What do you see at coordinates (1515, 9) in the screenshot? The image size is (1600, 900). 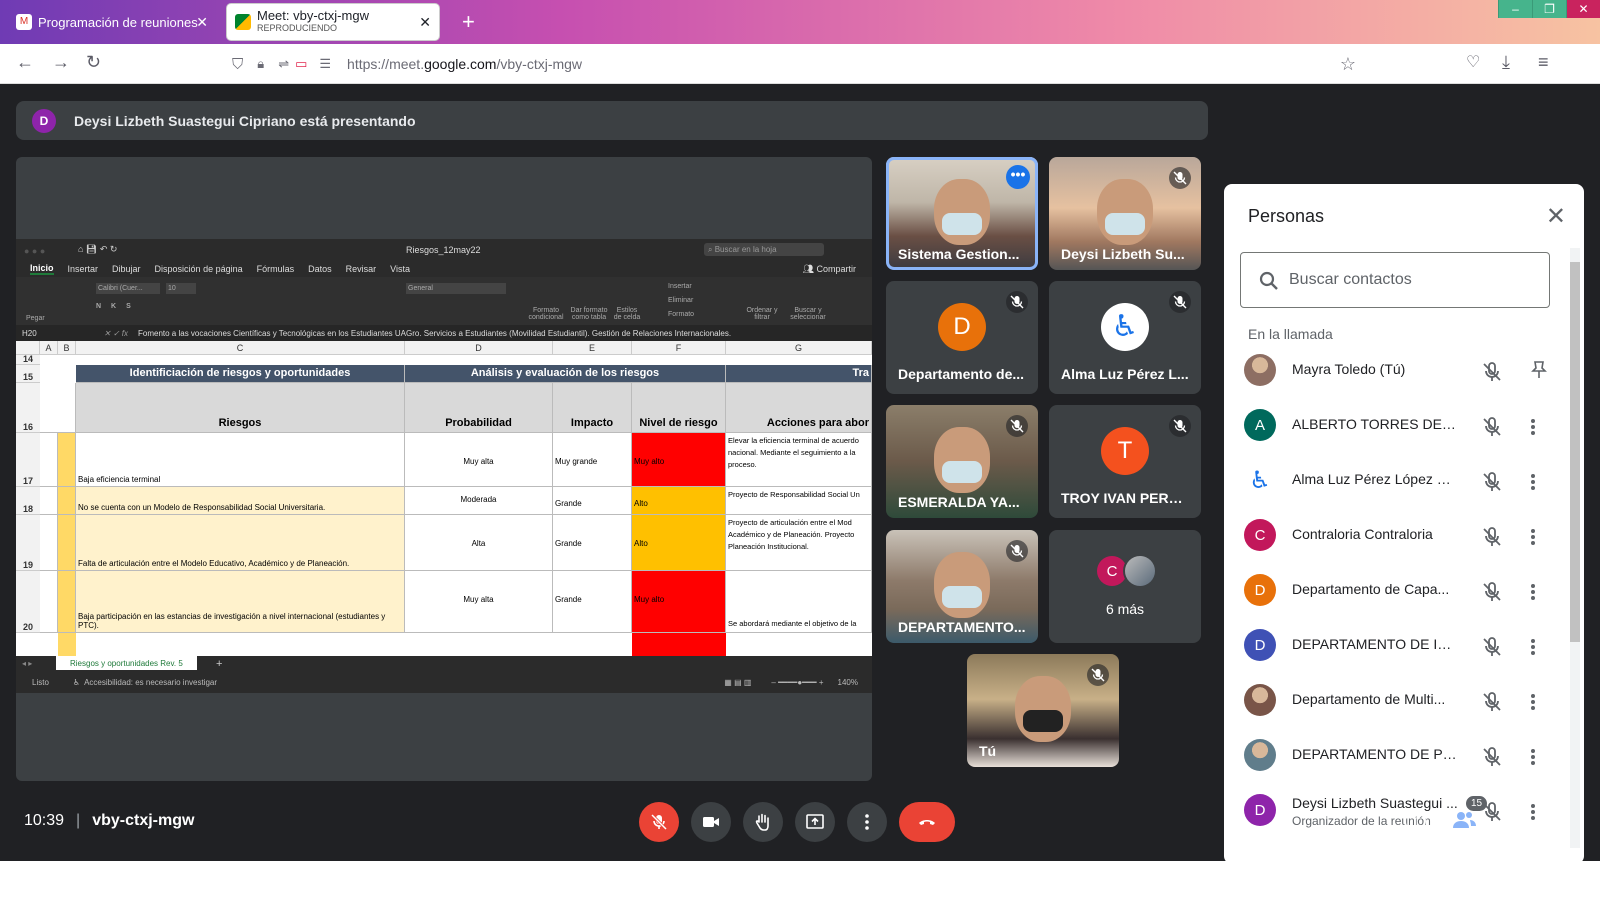 I see `minimize-icon: –` at bounding box center [1515, 9].